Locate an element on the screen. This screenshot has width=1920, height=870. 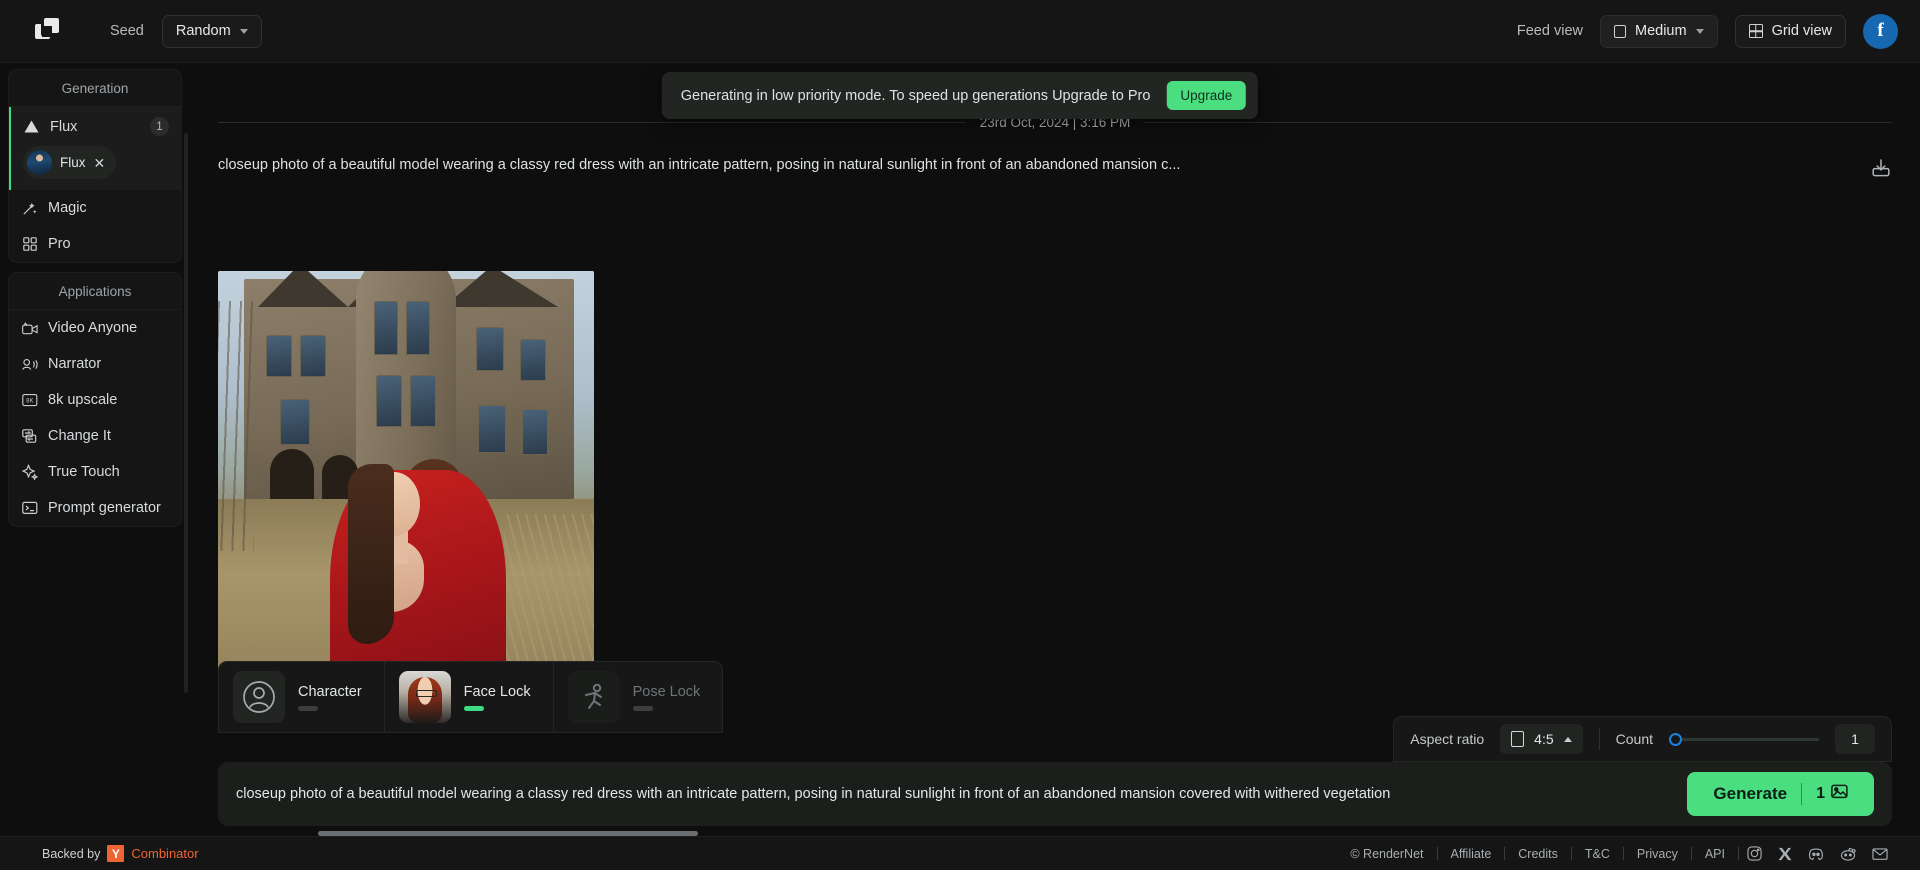
close-icon: ✕ is located at coordinates (100, 163).